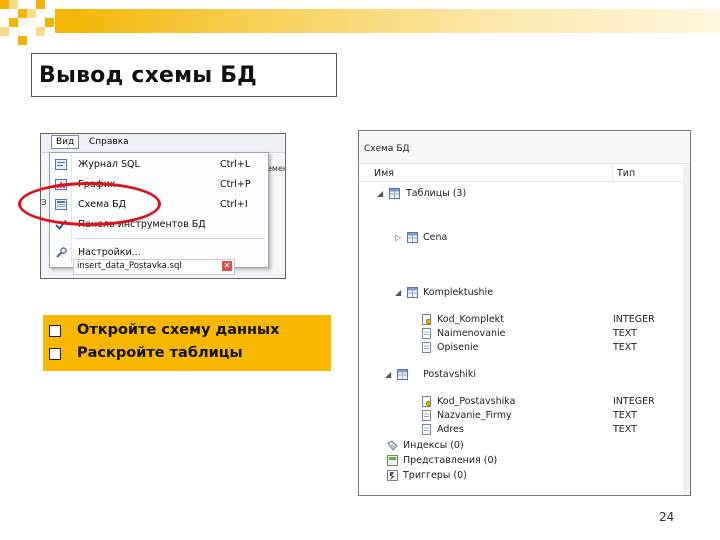 Image resolution: width=720 pixels, height=540 pixels. Describe the element at coordinates (392, 460) in the screenshot. I see `view-icon` at that location.